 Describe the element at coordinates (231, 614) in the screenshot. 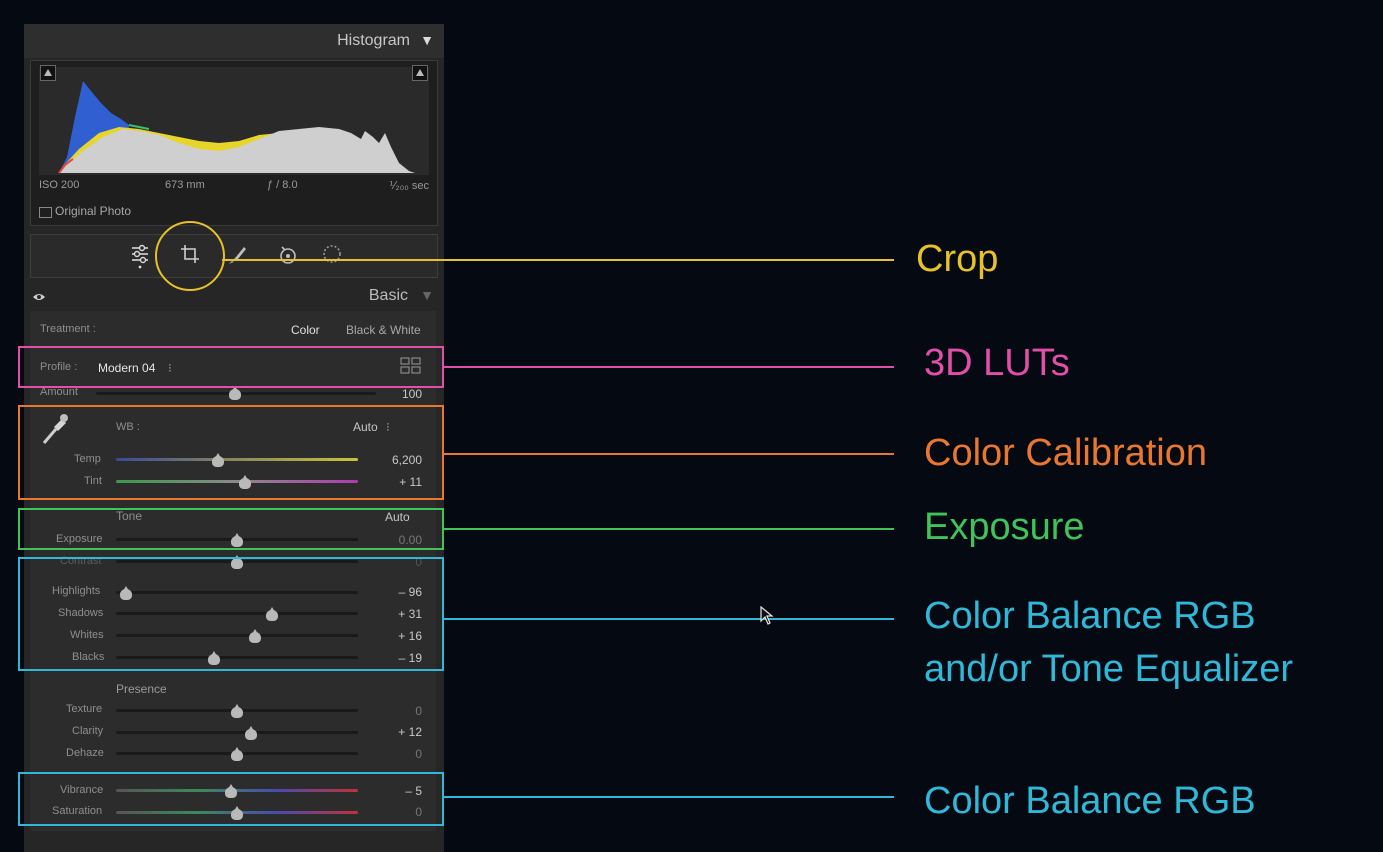

I see `tone-highlight-box` at that location.